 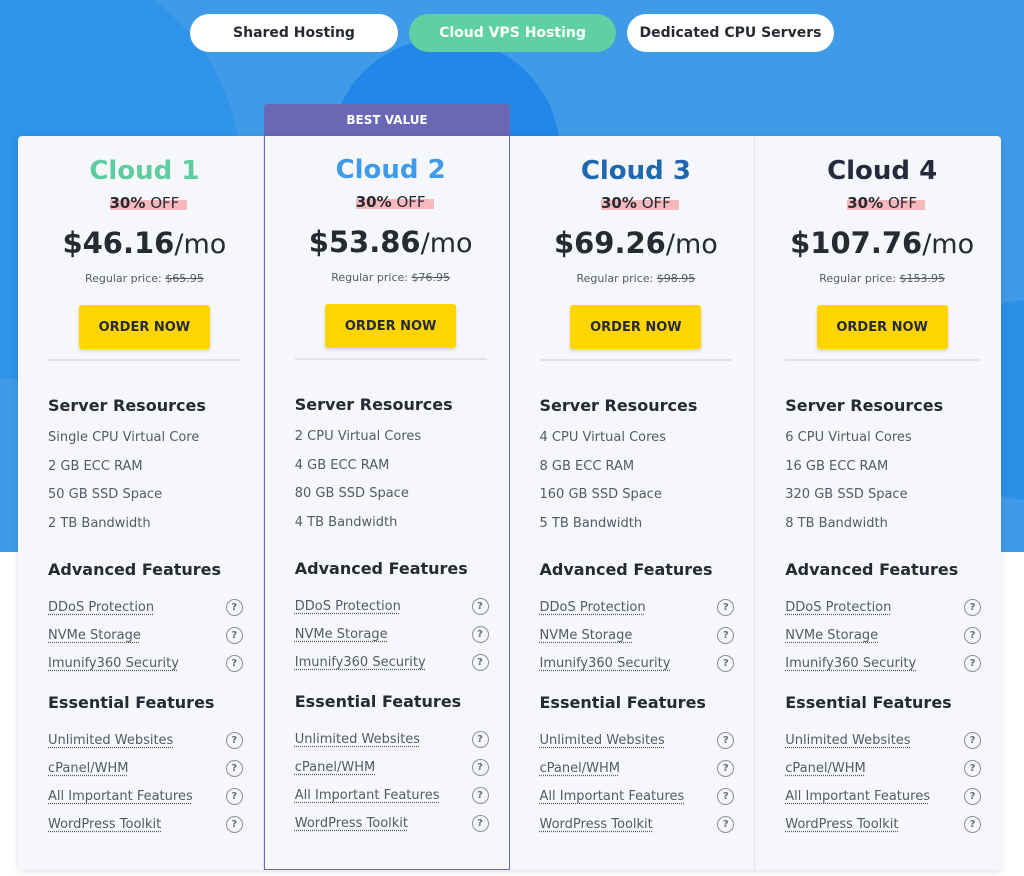 What do you see at coordinates (351, 493) in the screenshot?
I see `list-item: 80 GB SSD Space` at bounding box center [351, 493].